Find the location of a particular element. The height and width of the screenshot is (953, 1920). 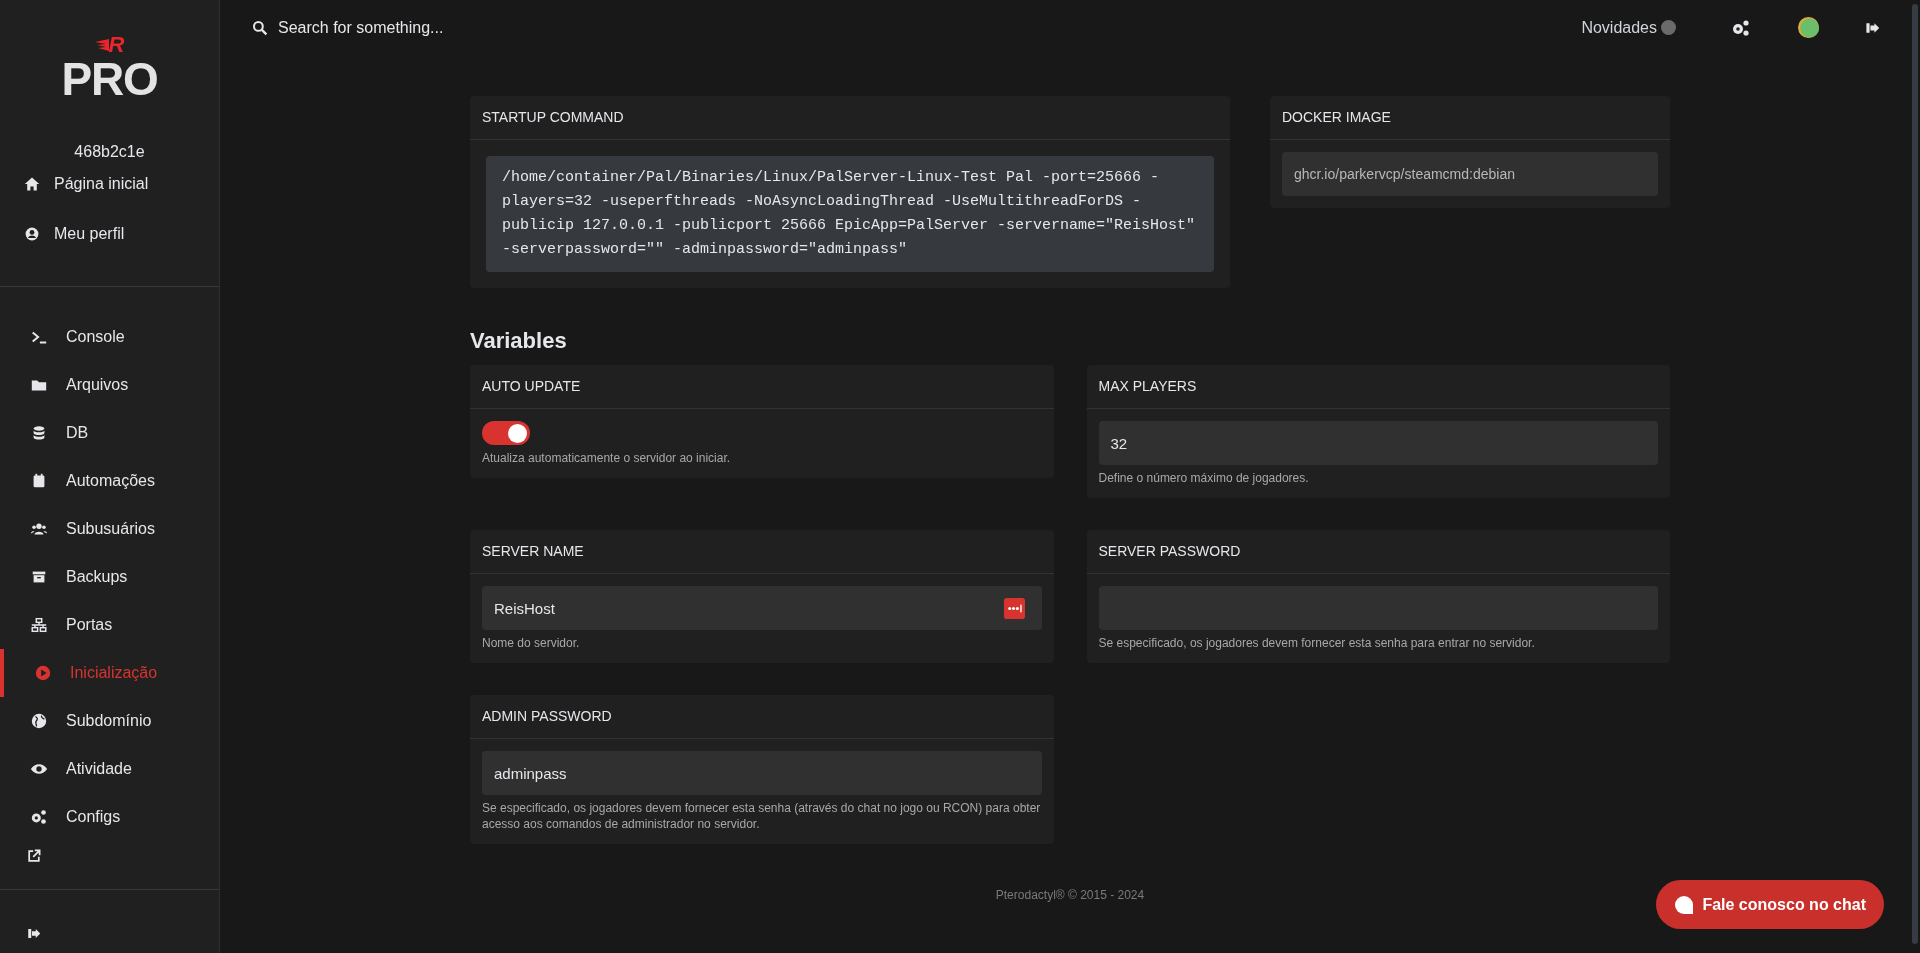

text-field: ReisHost is located at coordinates (762, 608).